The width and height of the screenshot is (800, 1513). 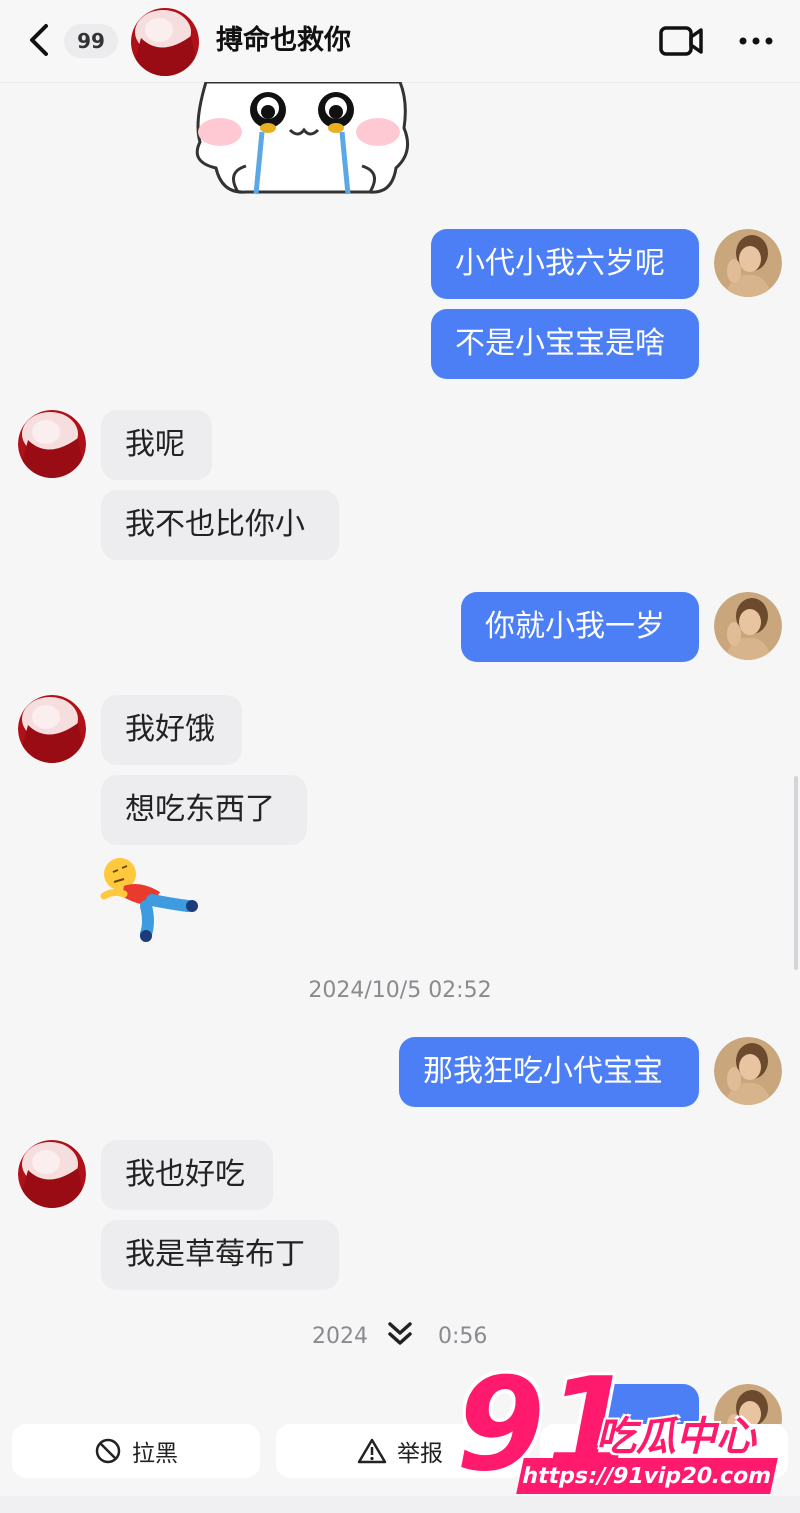 I want to click on report-icon, so click(x=372, y=1451).